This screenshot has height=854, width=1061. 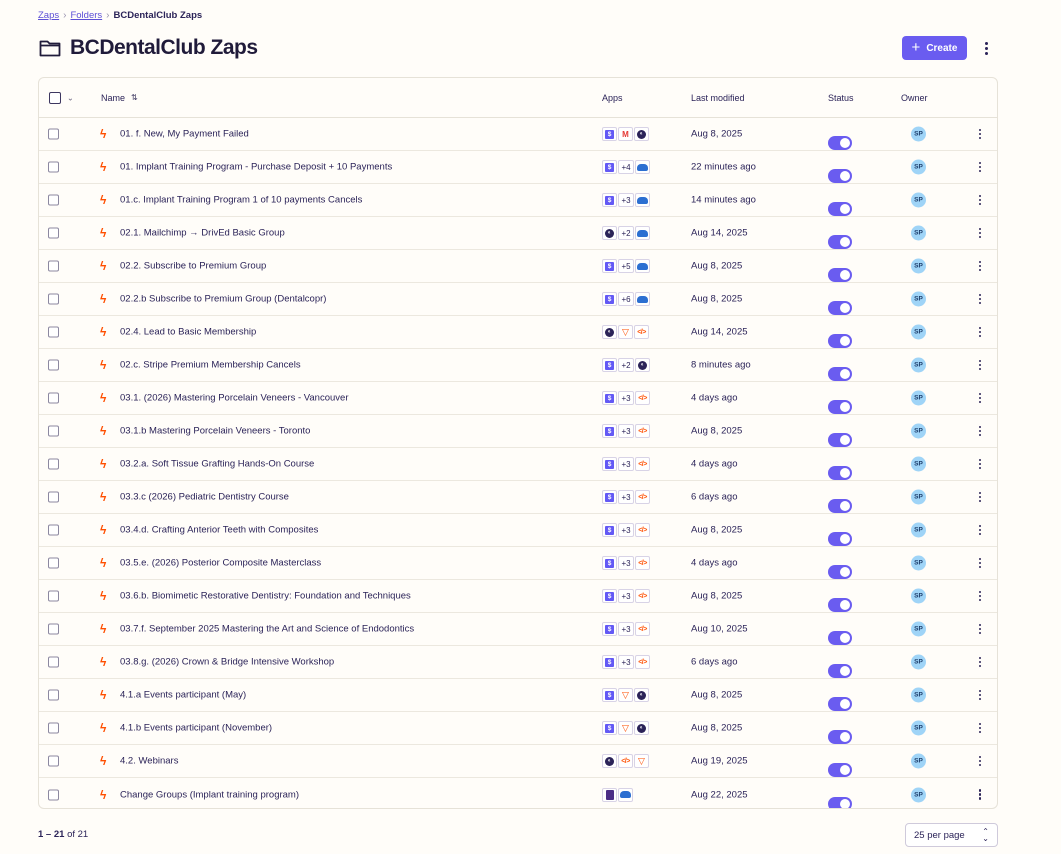 What do you see at coordinates (48, 15) in the screenshot?
I see `breadcrumb-link-zaps: Zaps` at bounding box center [48, 15].